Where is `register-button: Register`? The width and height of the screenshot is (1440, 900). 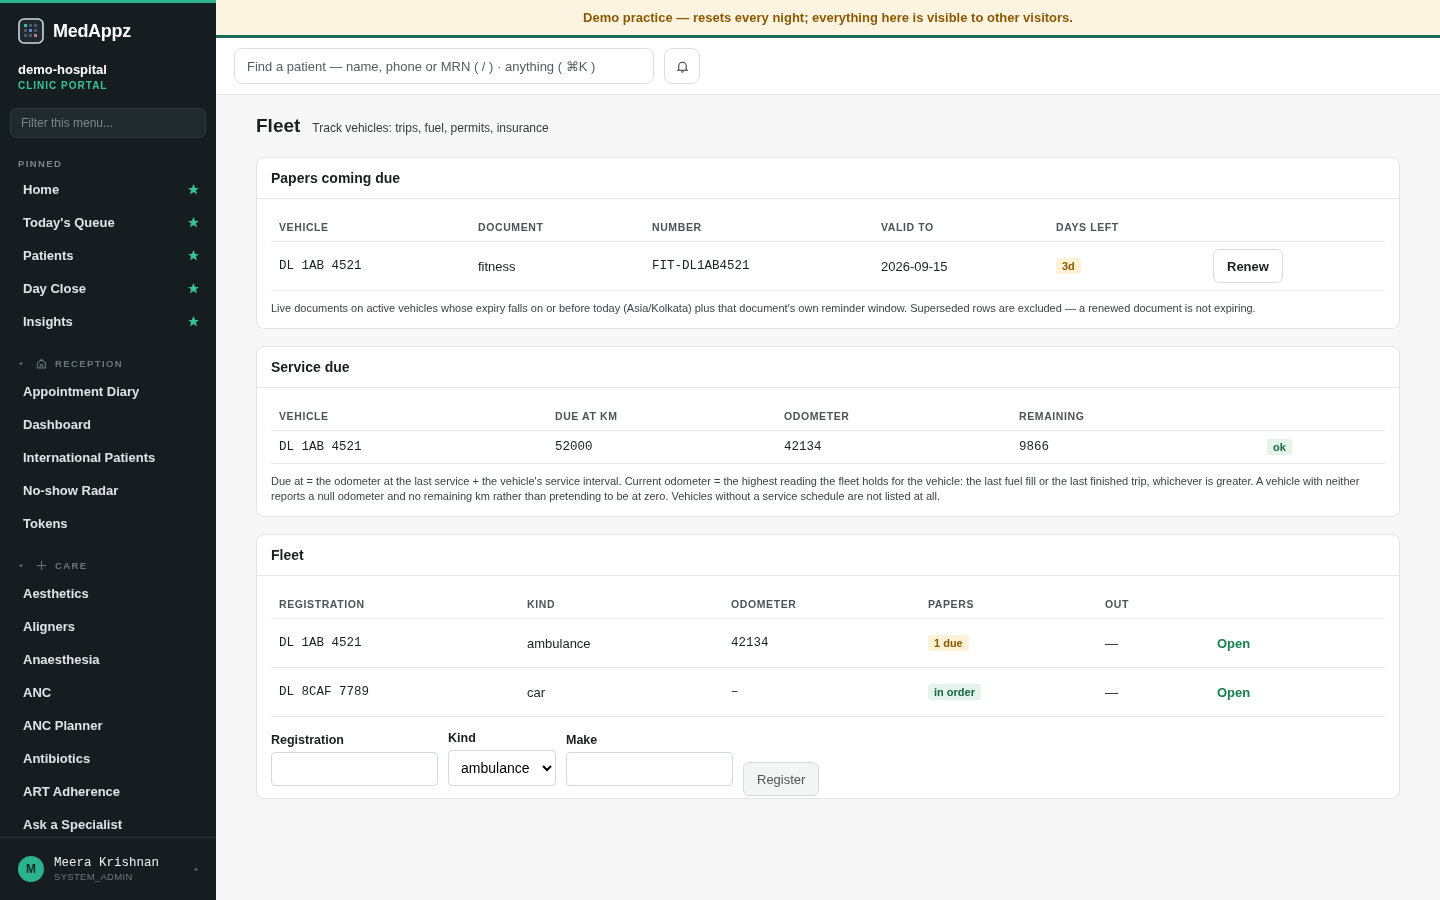 register-button: Register is located at coordinates (781, 779).